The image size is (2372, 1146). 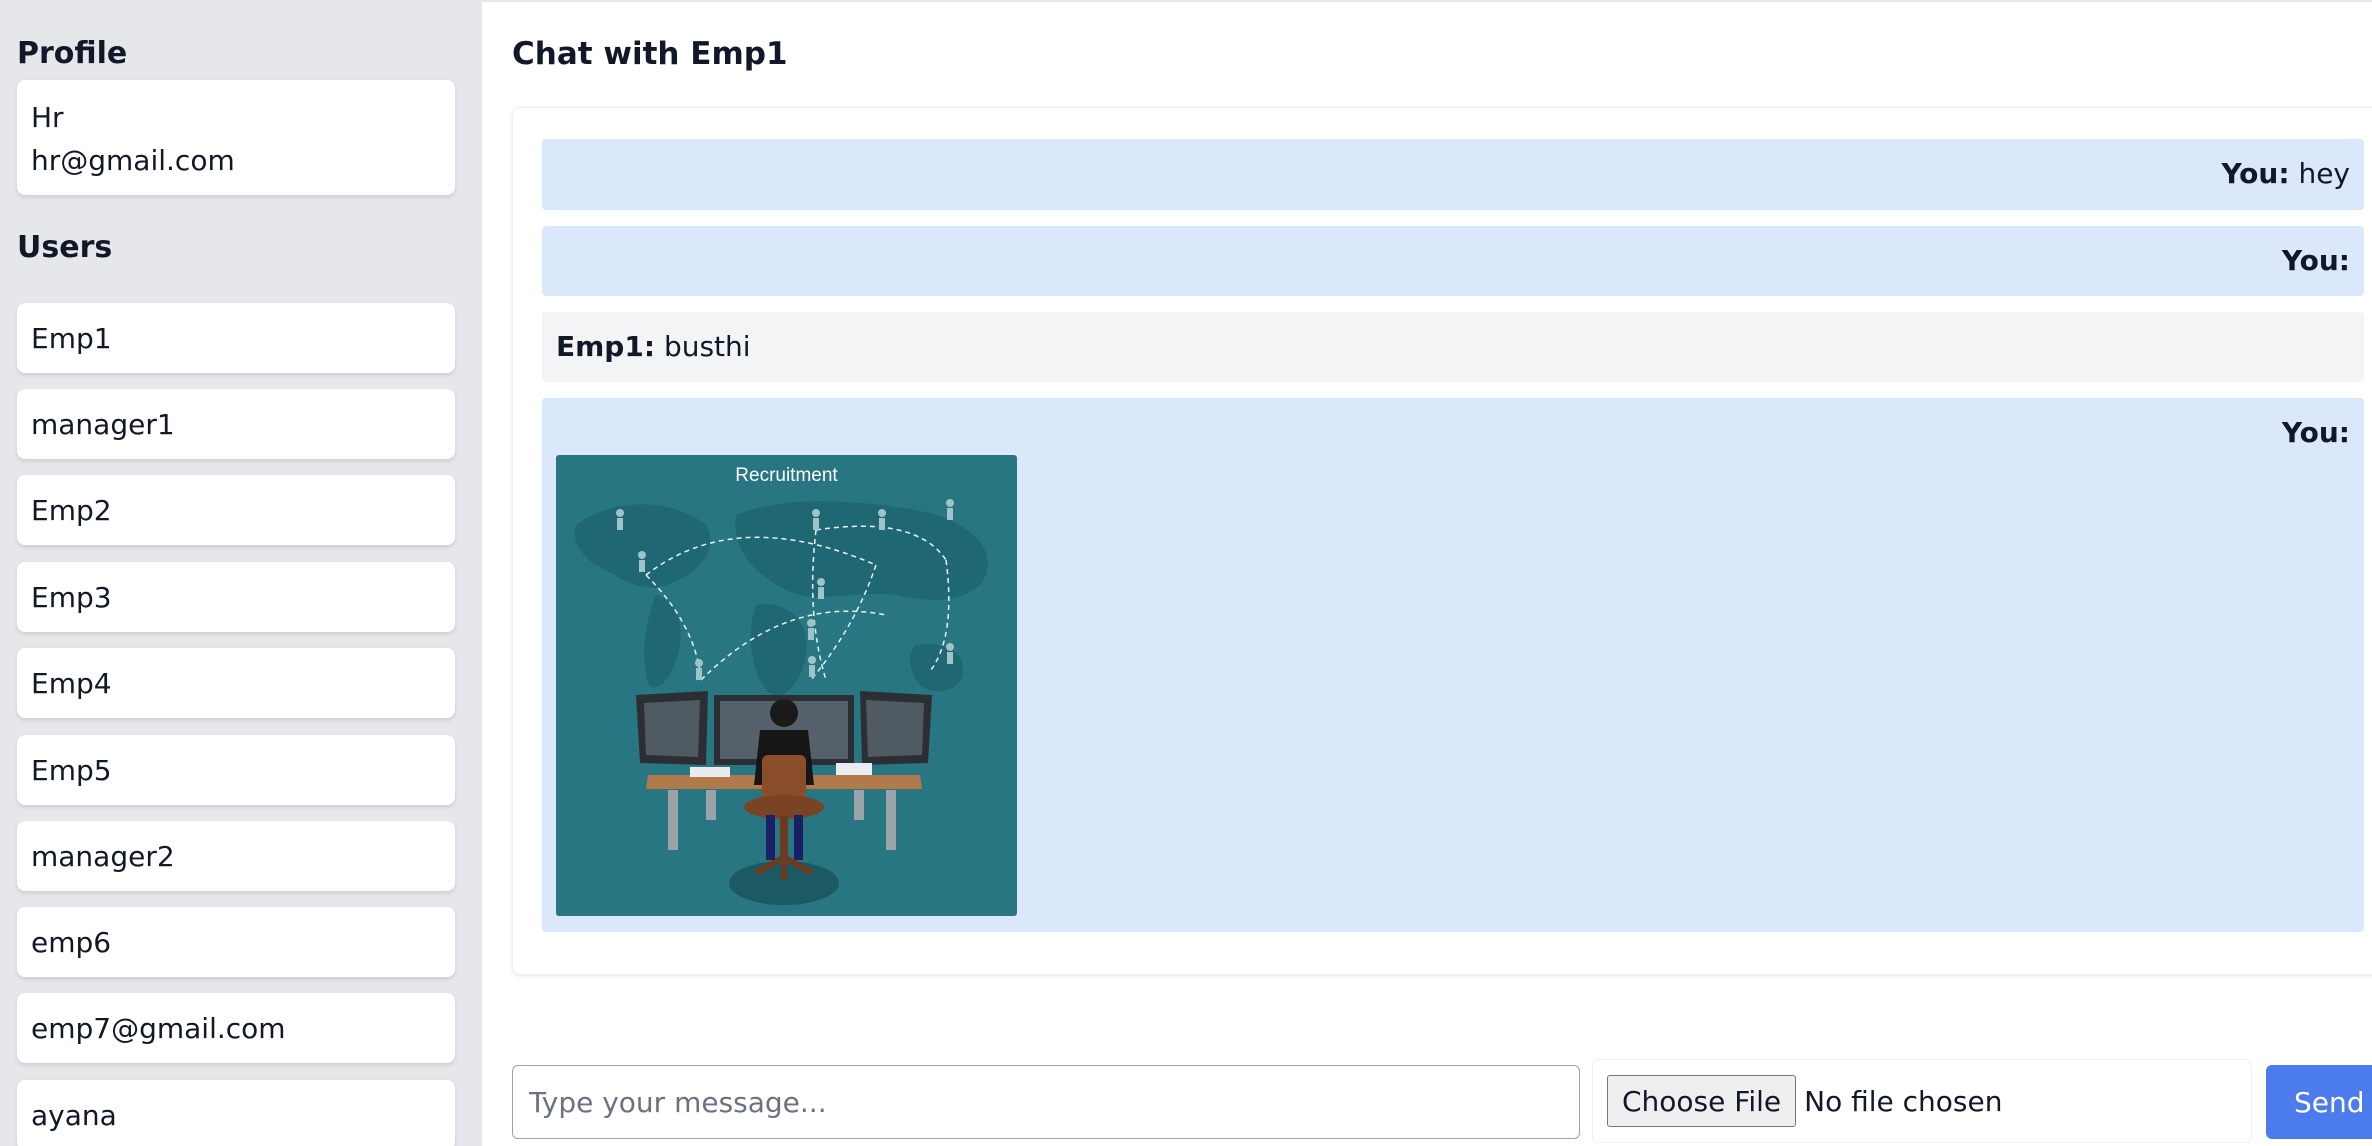 I want to click on user-item-emp6: emp6, so click(x=236, y=942).